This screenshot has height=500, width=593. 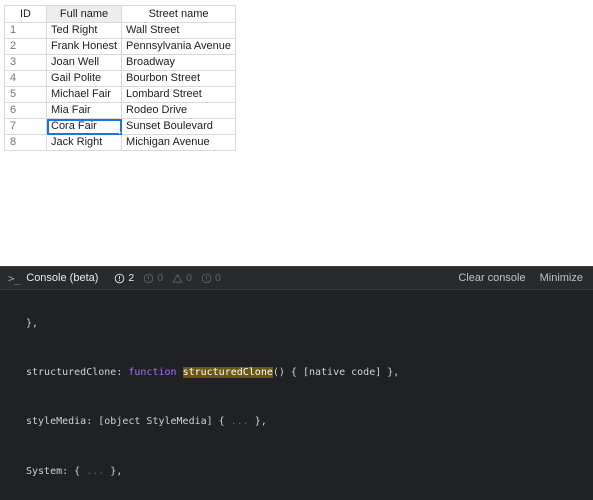 I want to click on cell-id: 5, so click(x=25, y=94).